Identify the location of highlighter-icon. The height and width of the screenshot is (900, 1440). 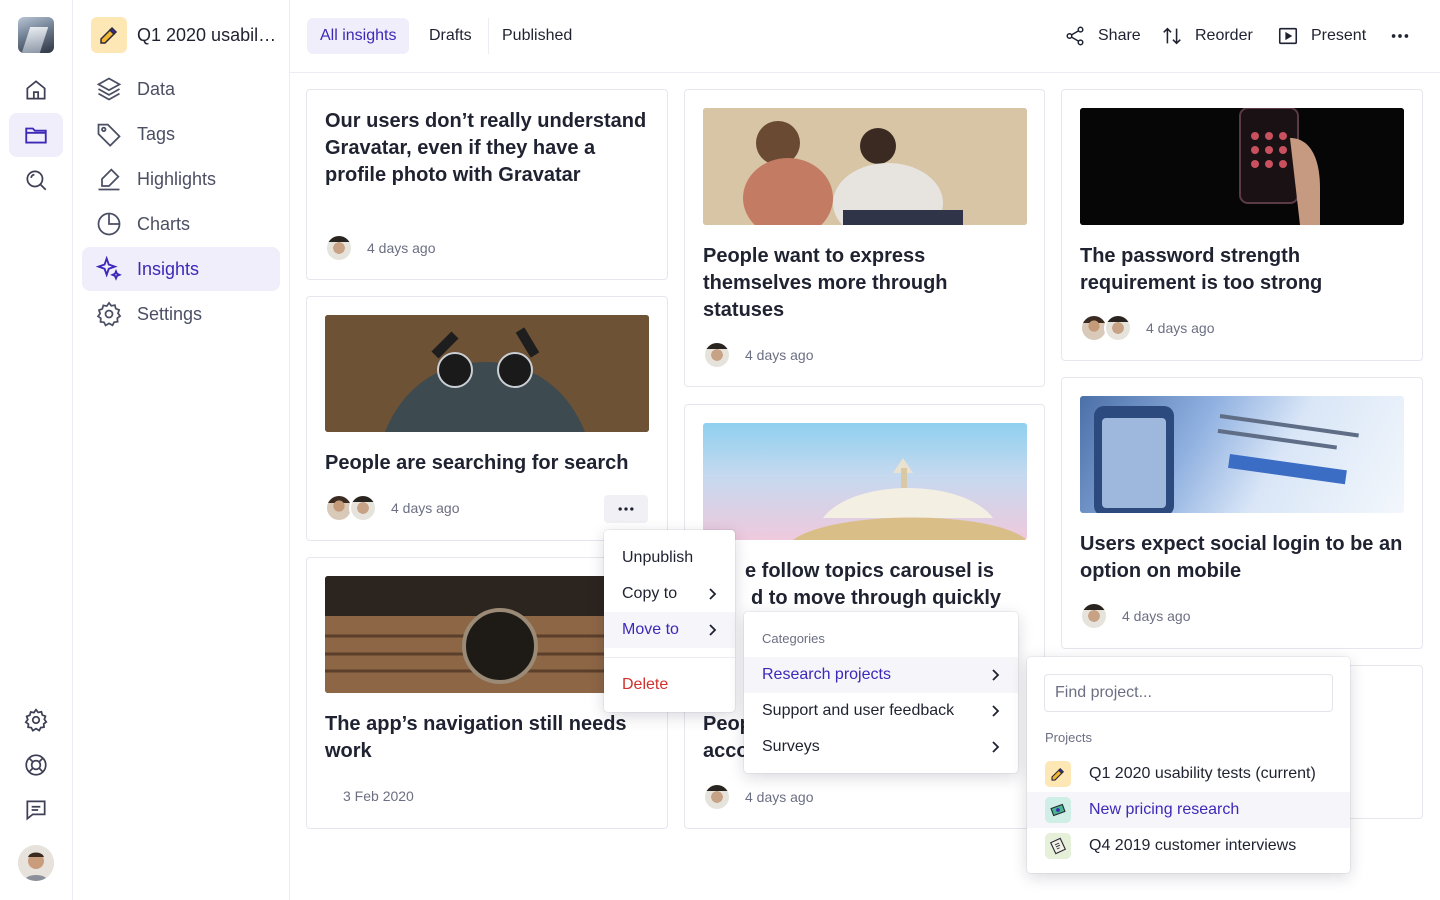
(109, 179).